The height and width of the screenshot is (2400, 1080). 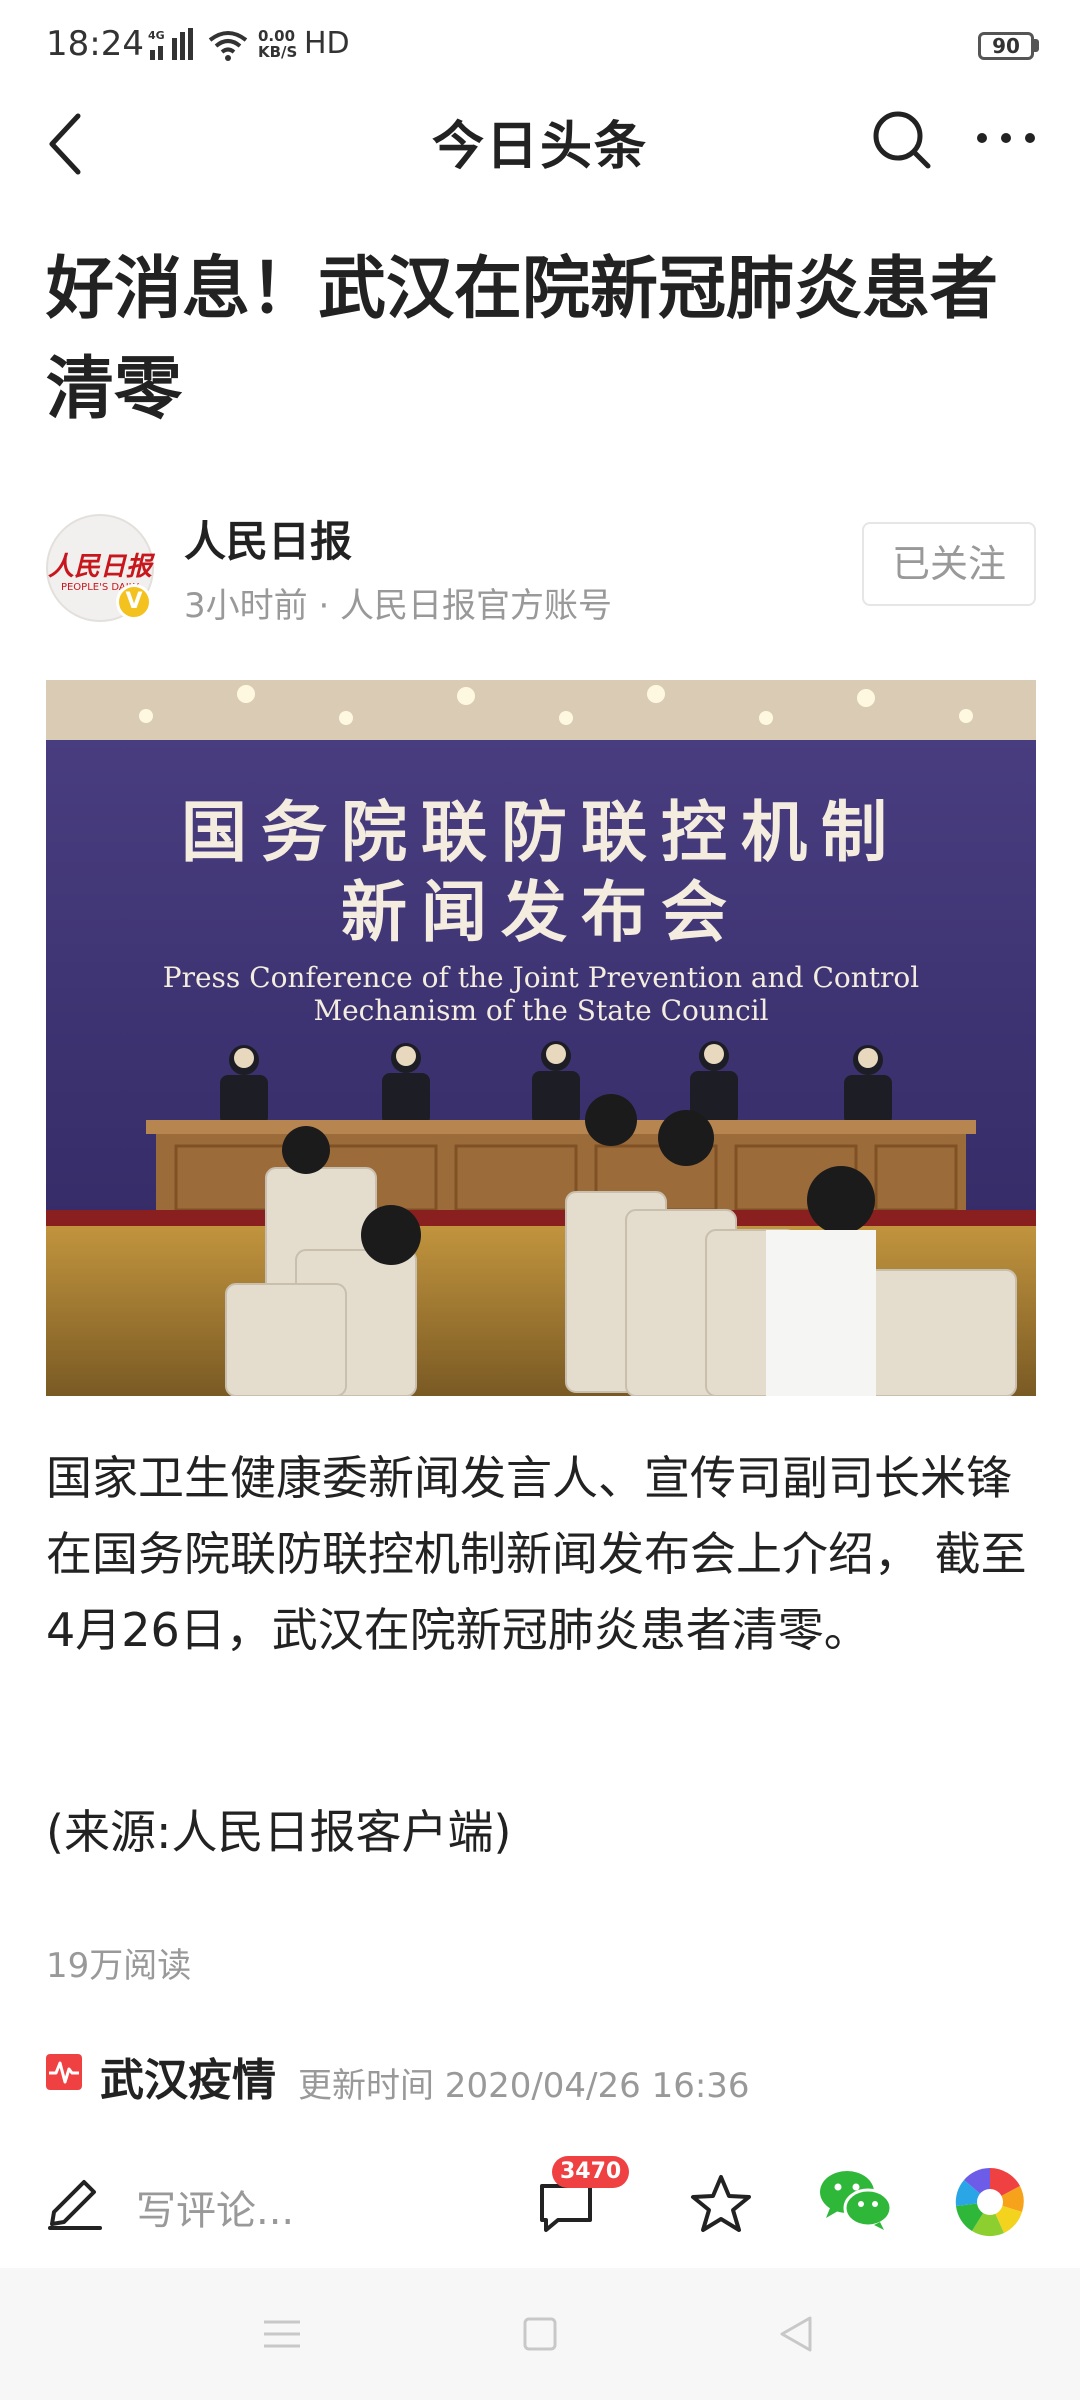 I want to click on author-avatar: 人民日报 PEOPLE'S DAILY V, so click(x=100, y=568).